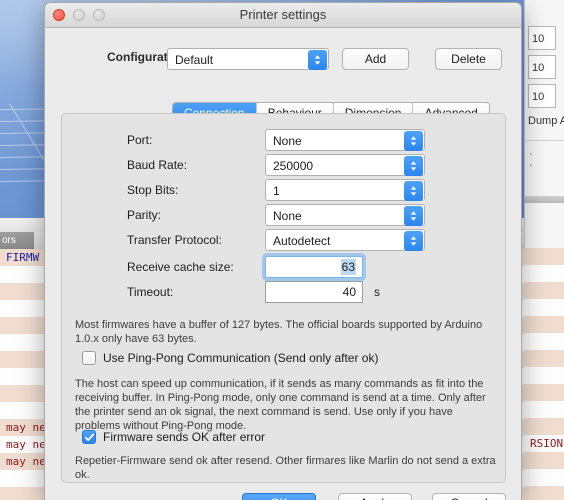 This screenshot has width=564, height=500. Describe the element at coordinates (537, 163) in the screenshot. I see `background-slider-ticks: ' '` at that location.